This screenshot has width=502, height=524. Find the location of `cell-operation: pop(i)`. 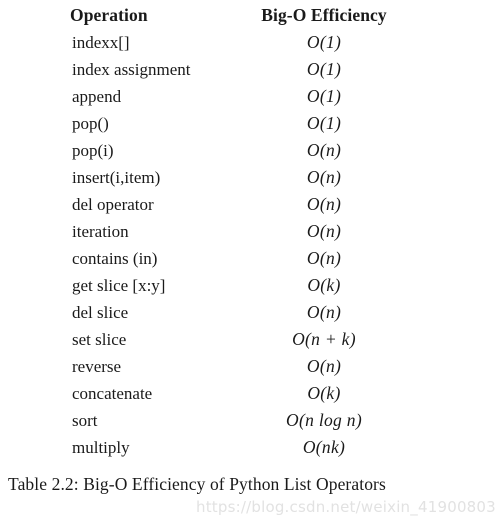

cell-operation: pop(i) is located at coordinates (93, 150).